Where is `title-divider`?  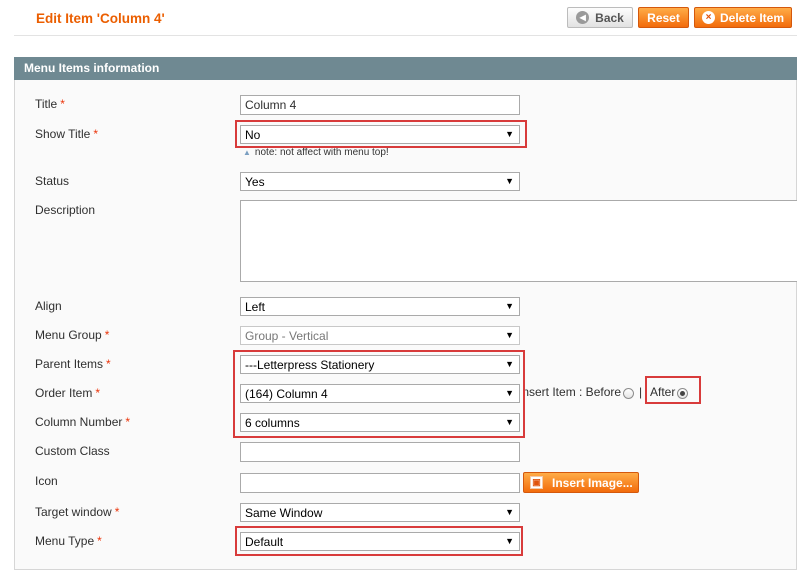
title-divider is located at coordinates (405, 35).